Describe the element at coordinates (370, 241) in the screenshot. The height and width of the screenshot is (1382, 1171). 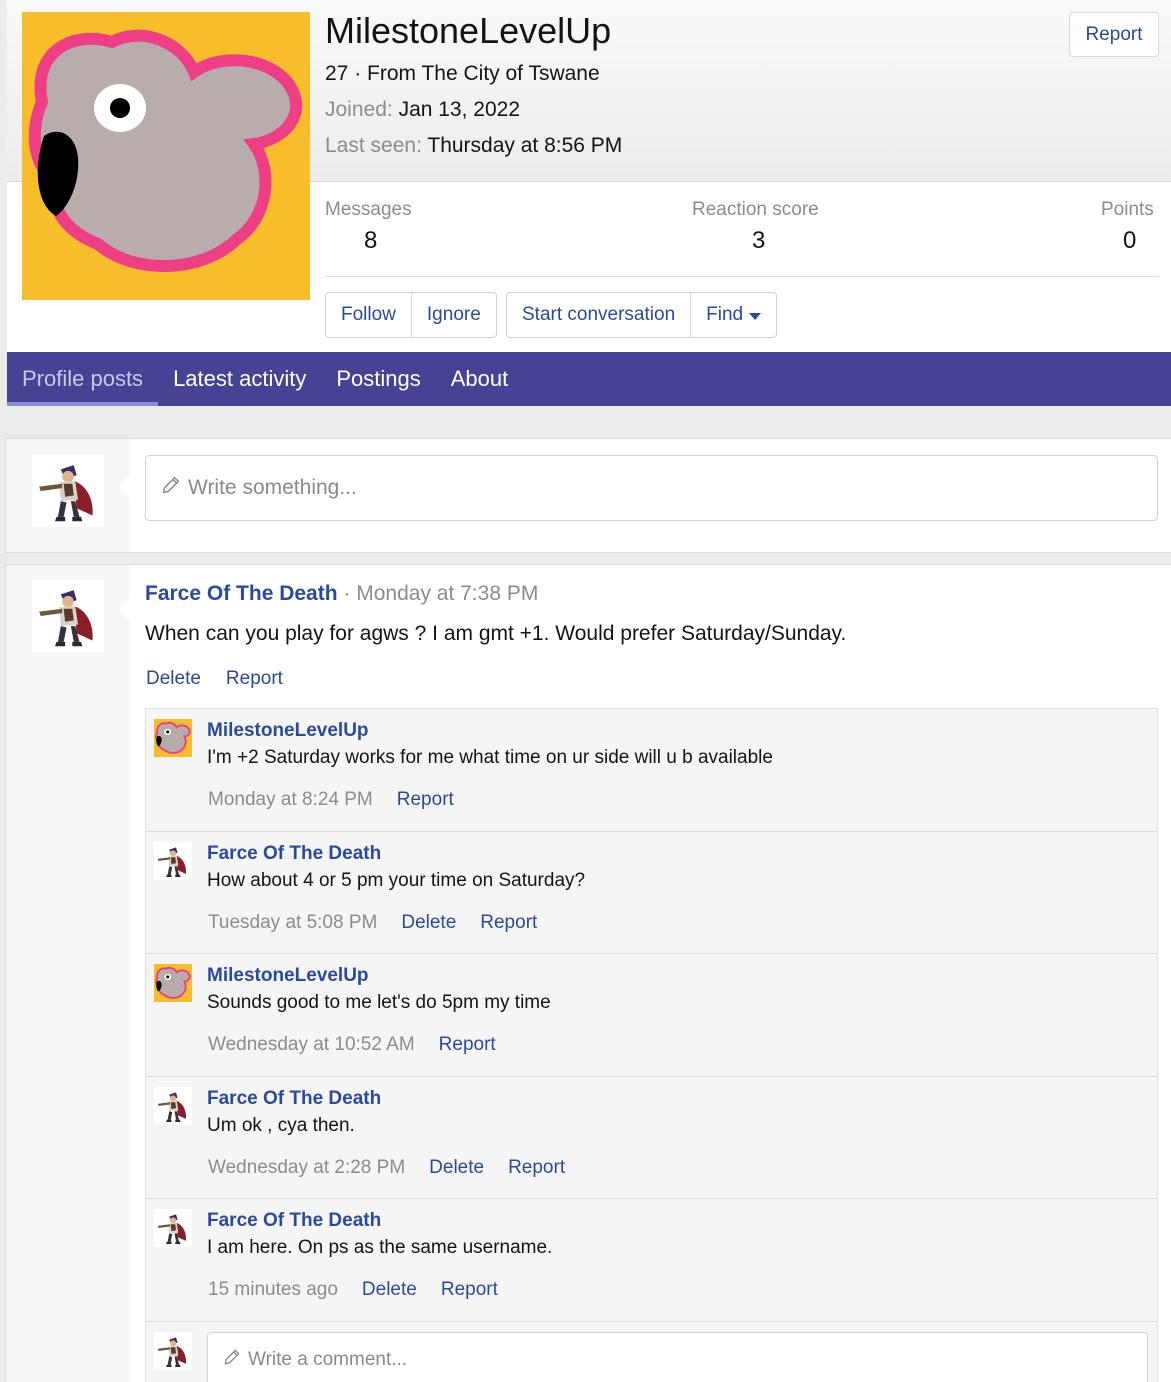
I see `messages-value: 8` at that location.